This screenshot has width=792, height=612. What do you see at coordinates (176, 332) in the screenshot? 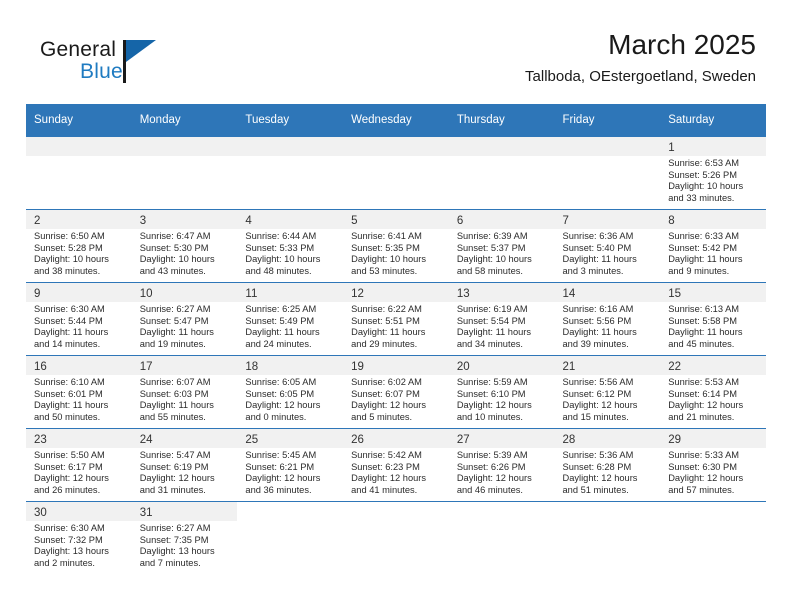
I see `daylight-text-line1: Daylight: 11 hours` at bounding box center [176, 332].